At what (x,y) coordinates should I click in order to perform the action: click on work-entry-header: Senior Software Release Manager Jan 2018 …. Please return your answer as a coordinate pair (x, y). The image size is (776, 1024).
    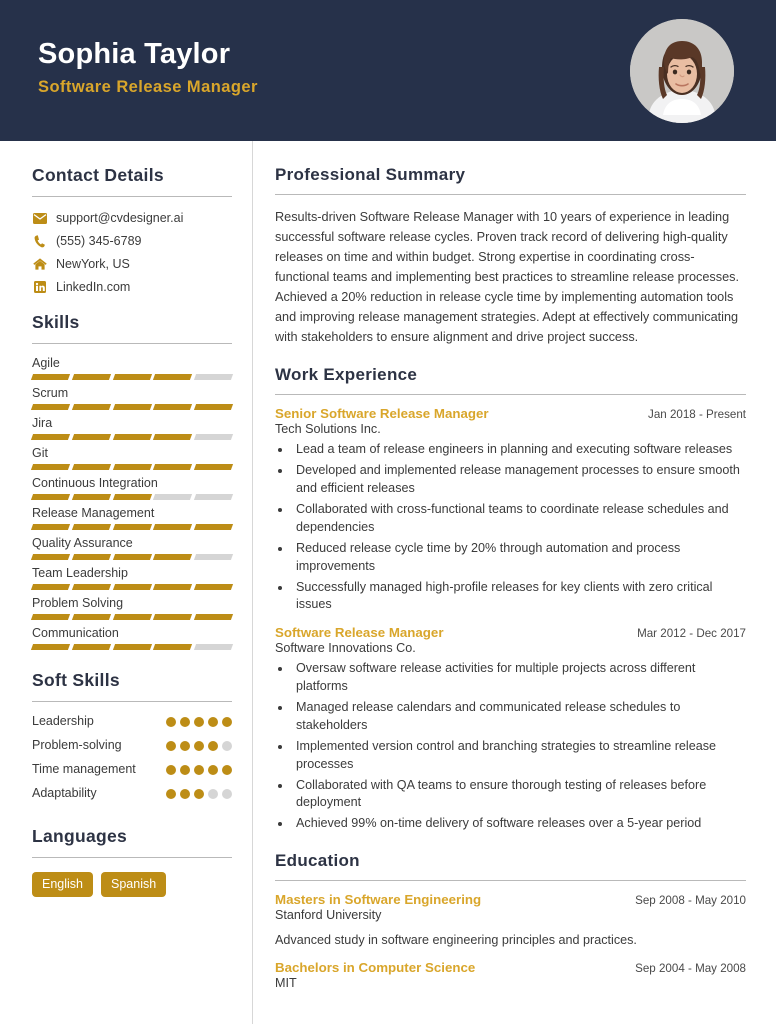
    Looking at the image, I should click on (510, 413).